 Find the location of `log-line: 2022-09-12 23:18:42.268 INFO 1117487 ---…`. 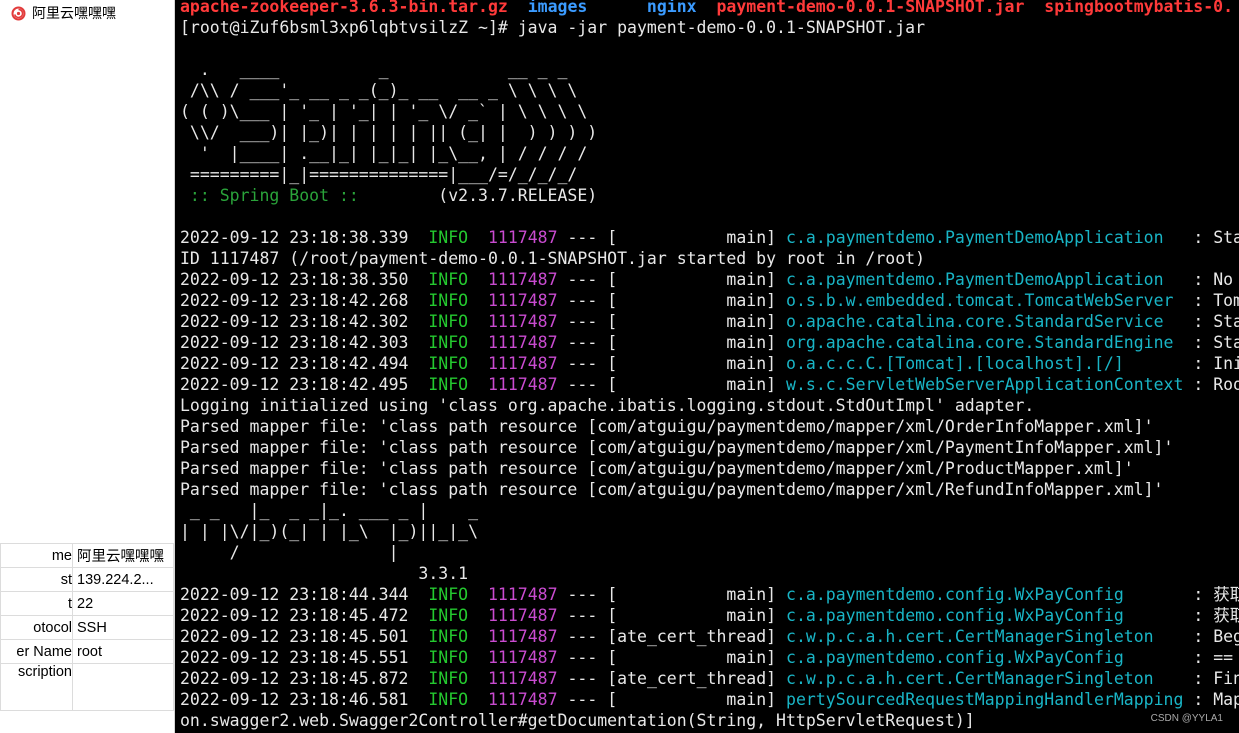

log-line: 2022-09-12 23:18:42.268 INFO 1117487 ---… is located at coordinates (709, 300).